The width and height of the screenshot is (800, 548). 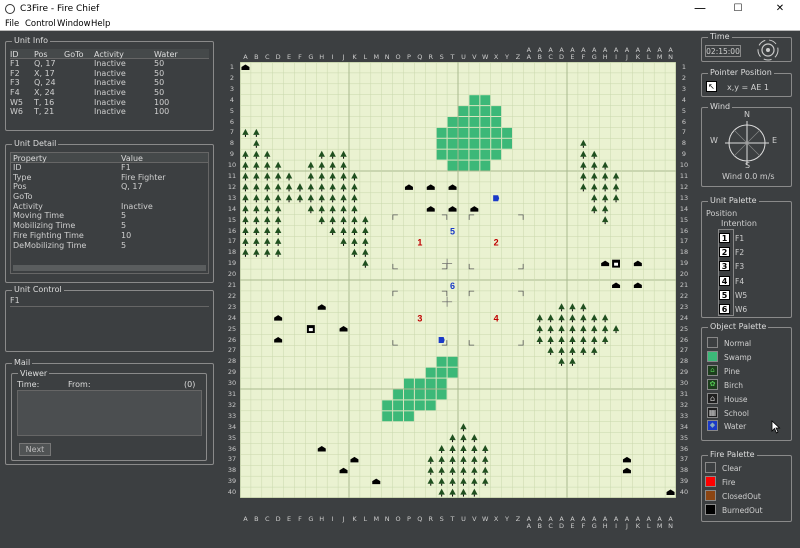 What do you see at coordinates (710, 481) in the screenshot?
I see `fire-fire-swatch` at bounding box center [710, 481].